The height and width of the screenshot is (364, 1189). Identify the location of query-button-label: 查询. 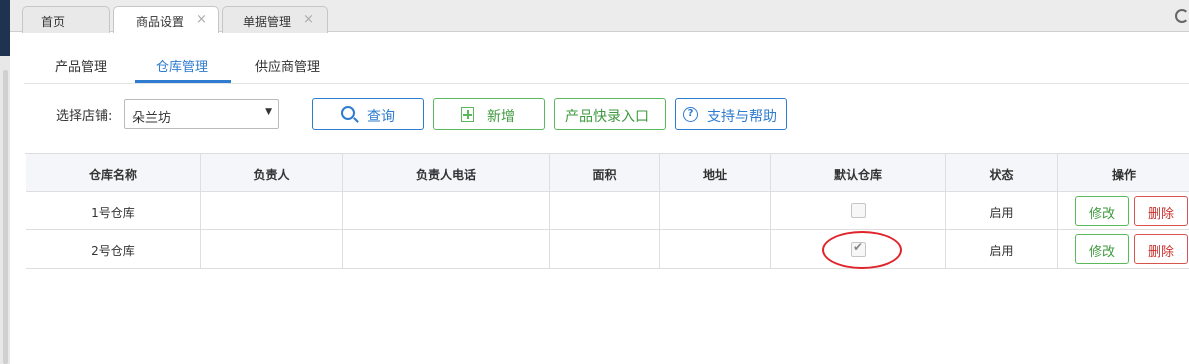
(381, 117).